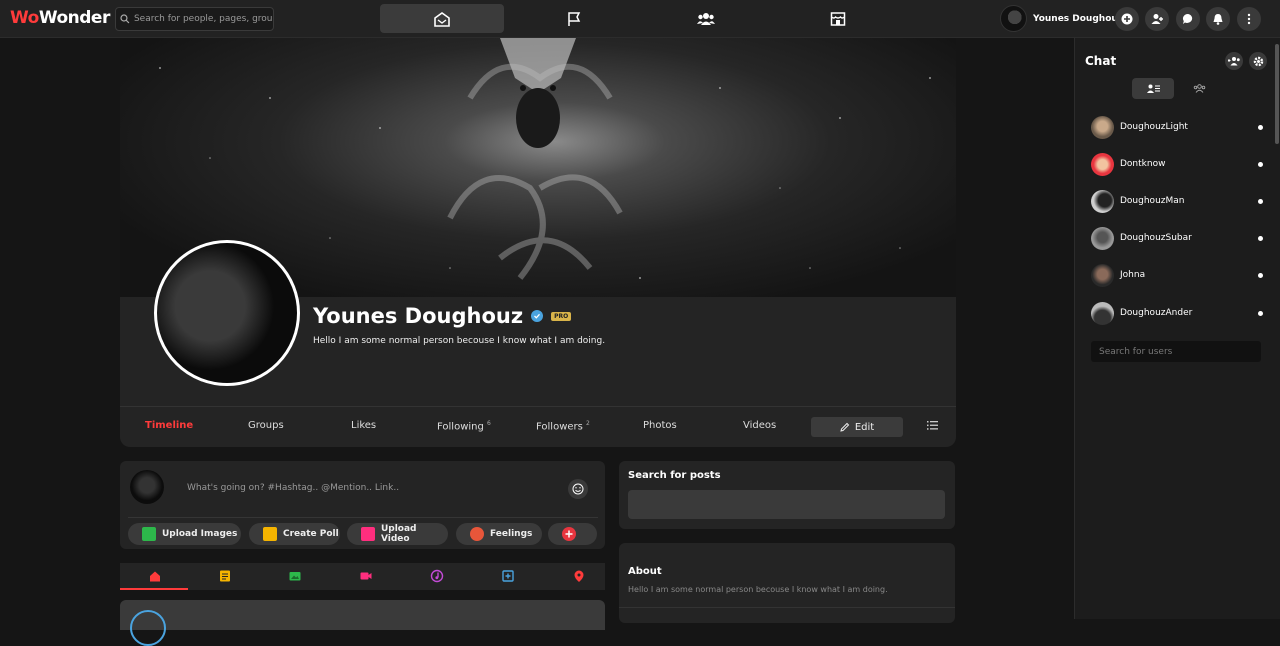 This screenshot has height=646, width=1280. I want to click on create-group-chat-button, so click(1234, 61).